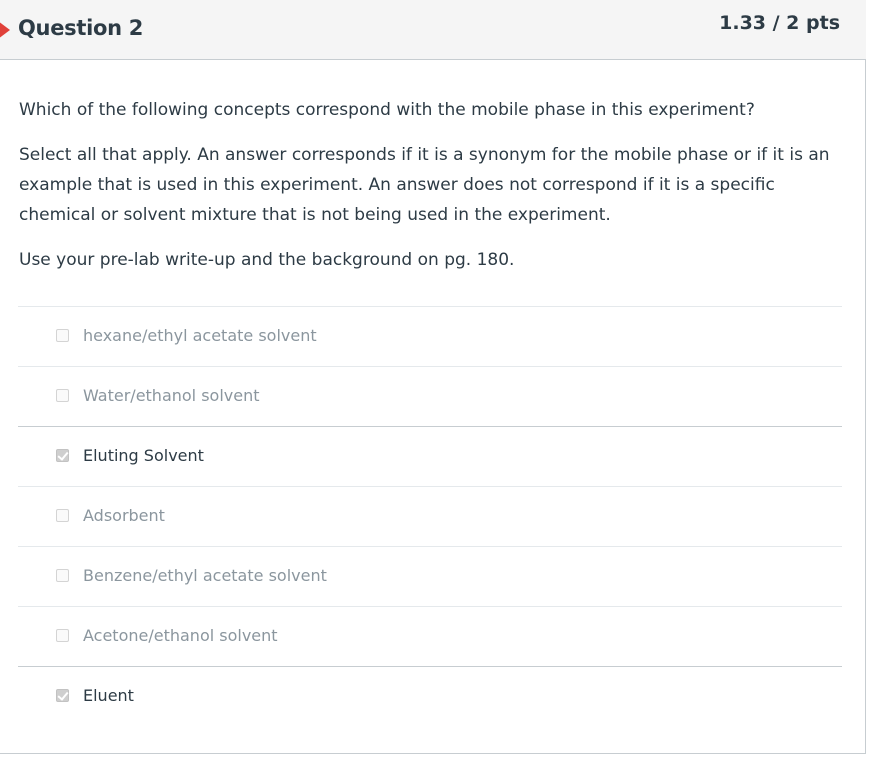 This screenshot has width=877, height=762. Describe the element at coordinates (430, 456) in the screenshot. I see `answer-option: Eluting Solvent` at that location.